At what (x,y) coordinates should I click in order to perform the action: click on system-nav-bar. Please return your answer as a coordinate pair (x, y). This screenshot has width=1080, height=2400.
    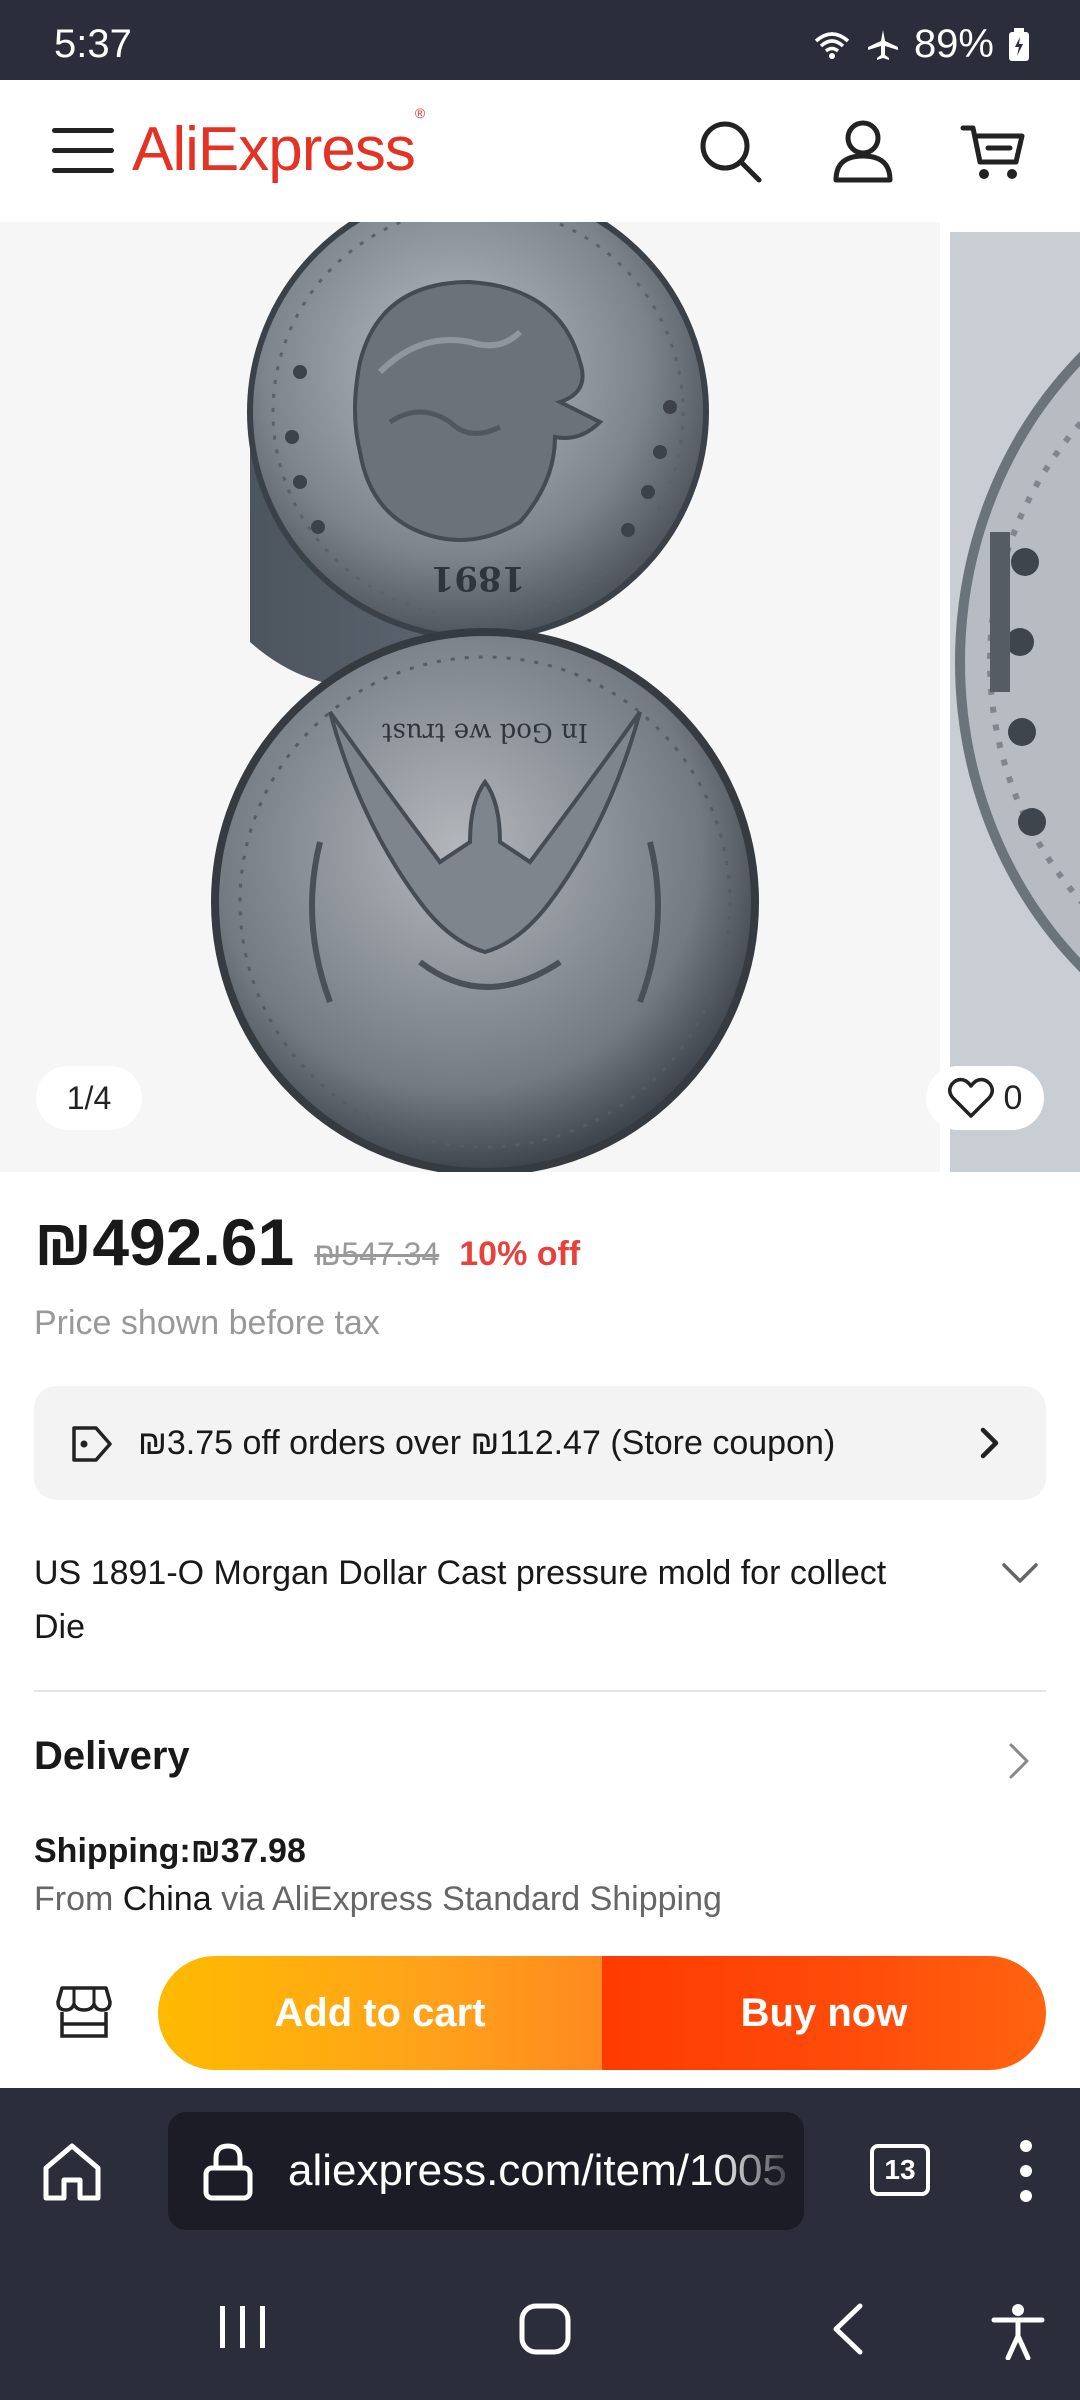
    Looking at the image, I should click on (540, 2328).